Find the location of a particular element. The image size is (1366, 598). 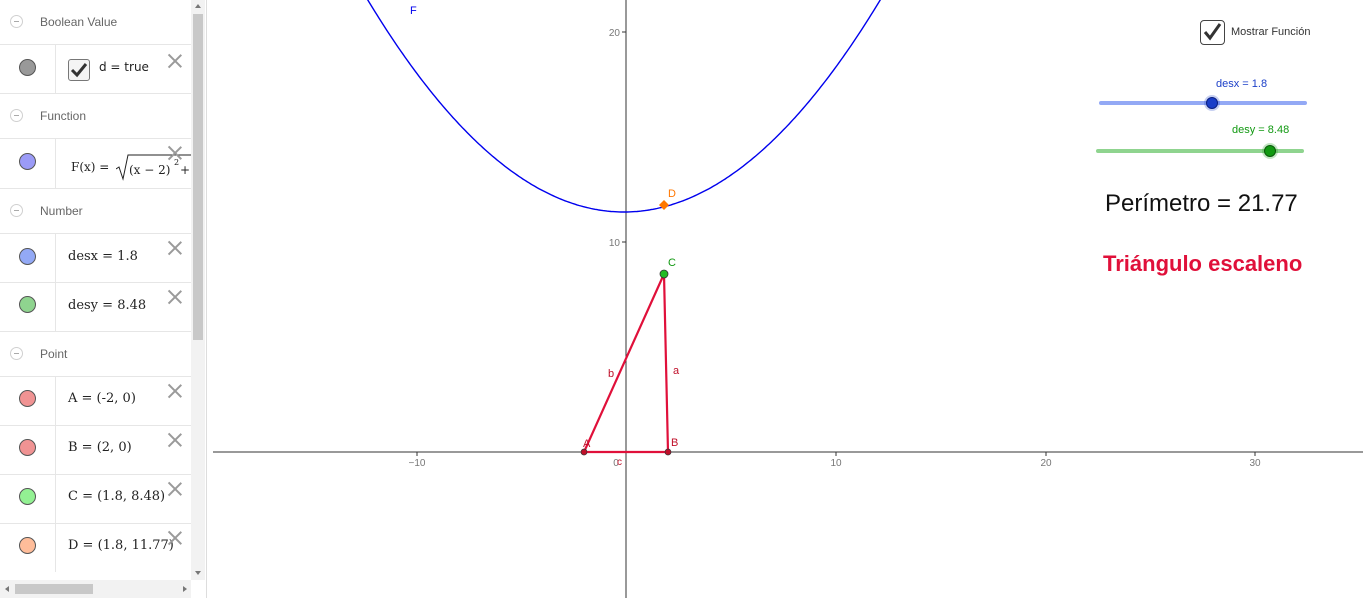

y-tick-label: 10 is located at coordinates (615, 243).